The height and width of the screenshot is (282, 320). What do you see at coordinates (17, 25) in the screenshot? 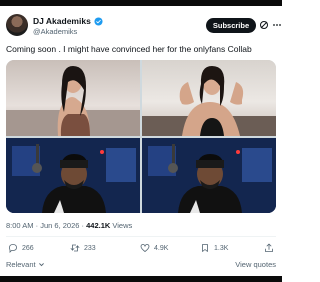
I see `avatar` at bounding box center [17, 25].